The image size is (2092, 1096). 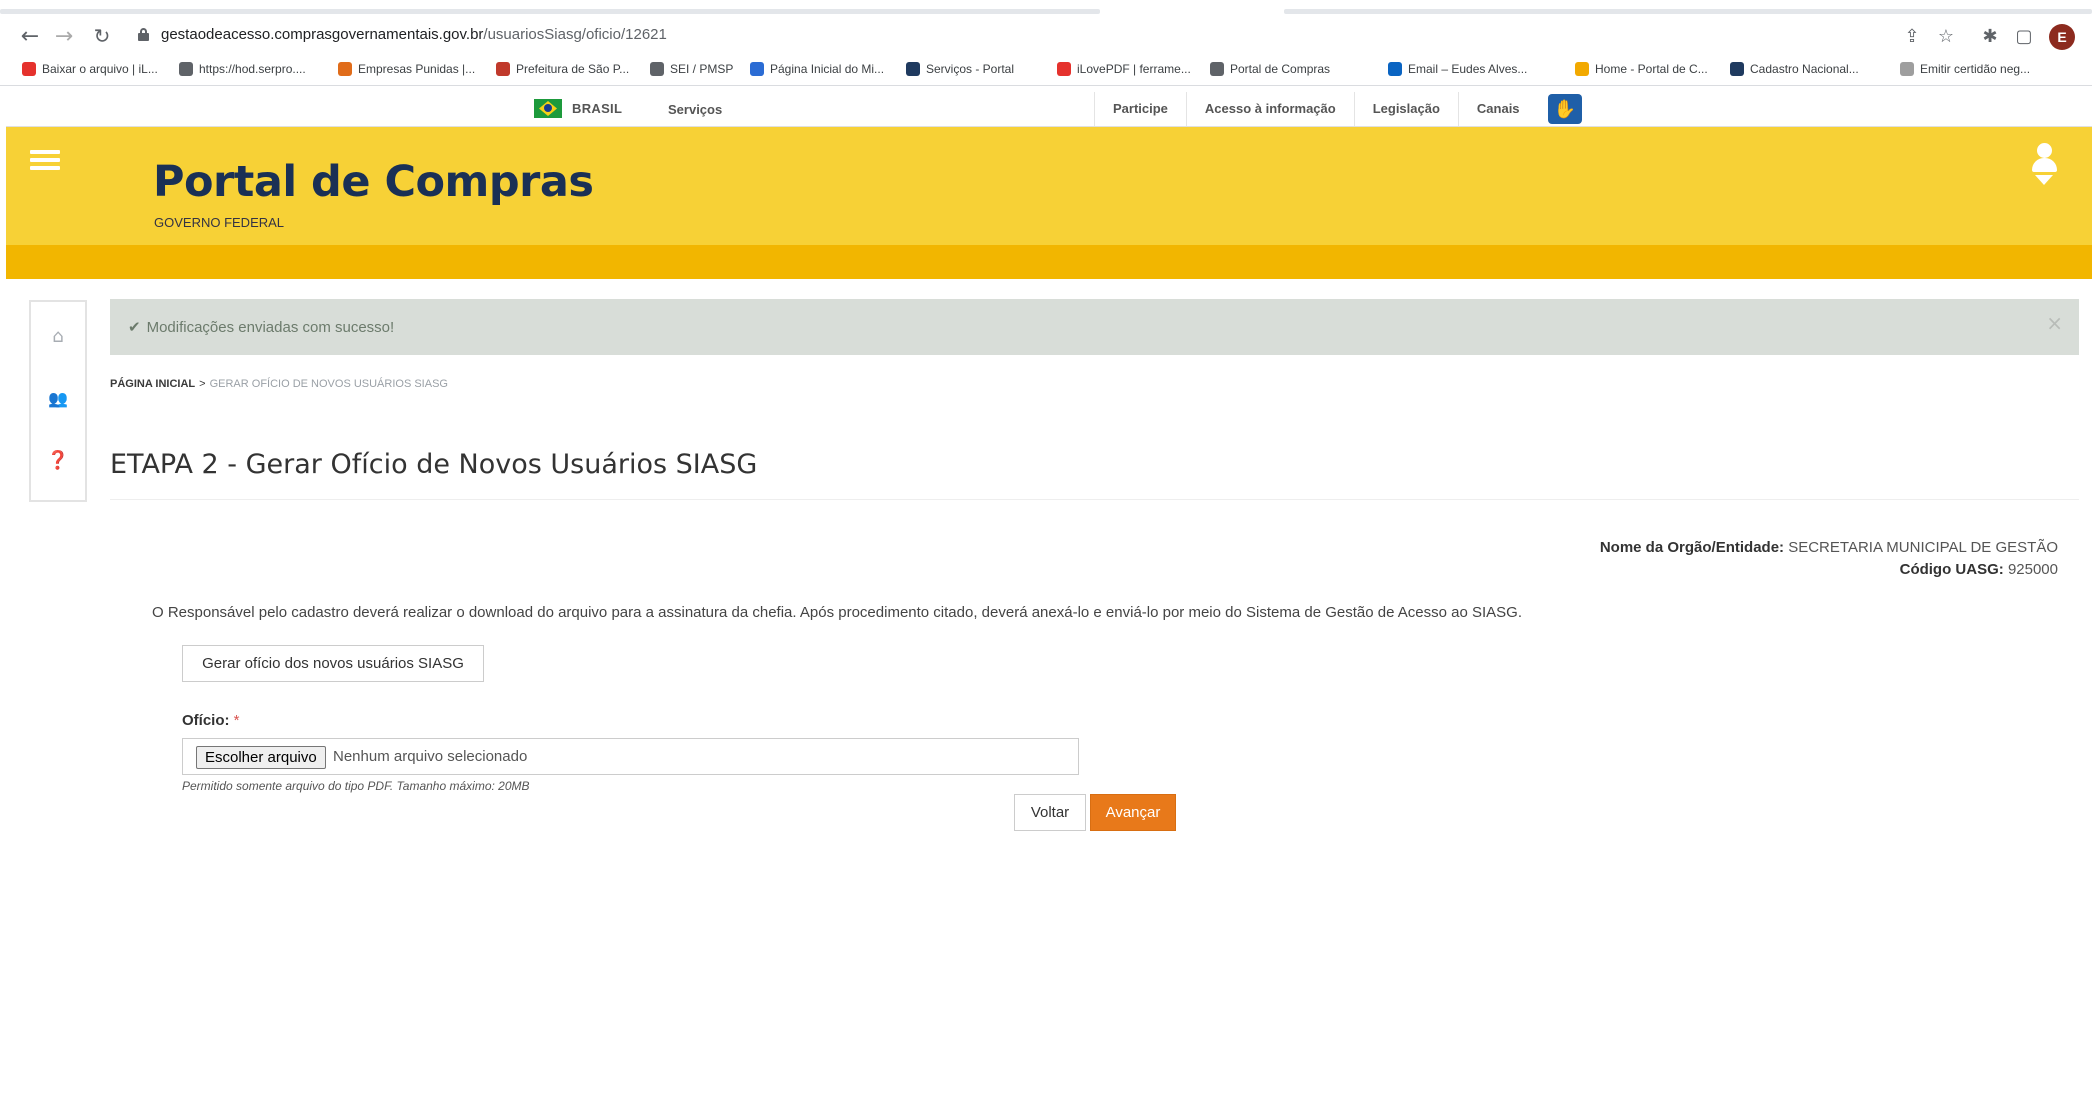 What do you see at coordinates (695, 109) in the screenshot?
I see `servicos-link: Serviços` at bounding box center [695, 109].